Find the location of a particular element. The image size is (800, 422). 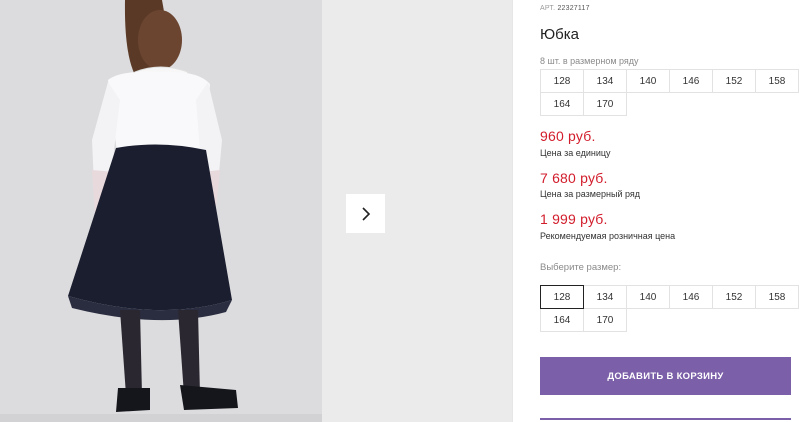

size-option-128: 128 is located at coordinates (562, 297).